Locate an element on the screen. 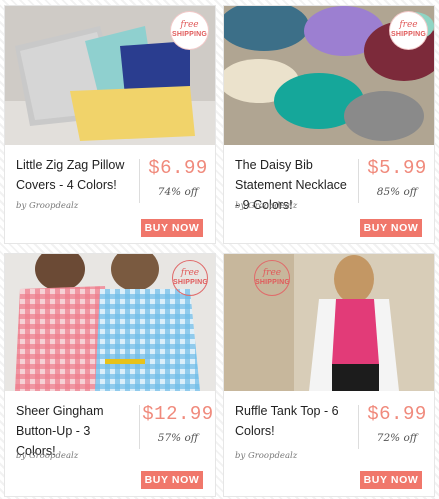 The image size is (439, 499). product-title: Ruffle Tank Top - 6 Colors! is located at coordinates (292, 421).